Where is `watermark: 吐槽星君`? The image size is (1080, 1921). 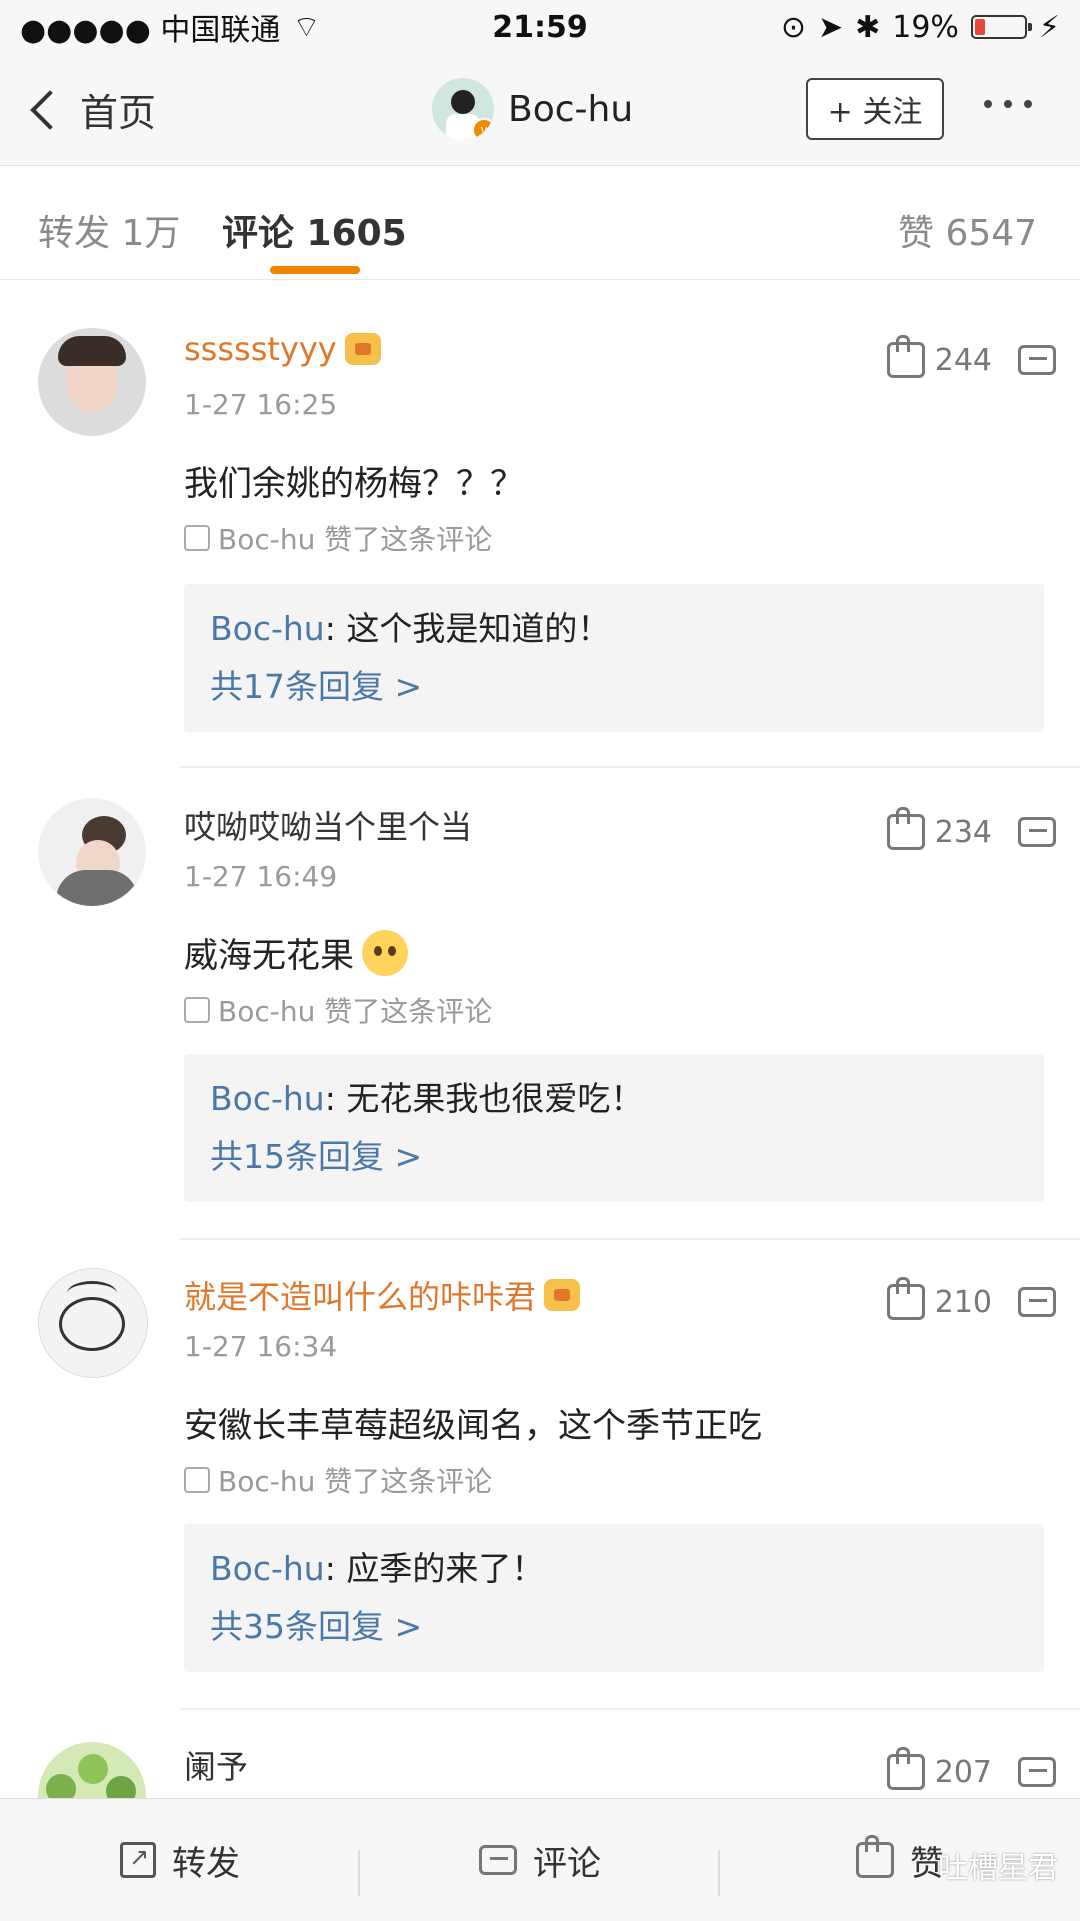 watermark: 吐槽星君 is located at coordinates (998, 1868).